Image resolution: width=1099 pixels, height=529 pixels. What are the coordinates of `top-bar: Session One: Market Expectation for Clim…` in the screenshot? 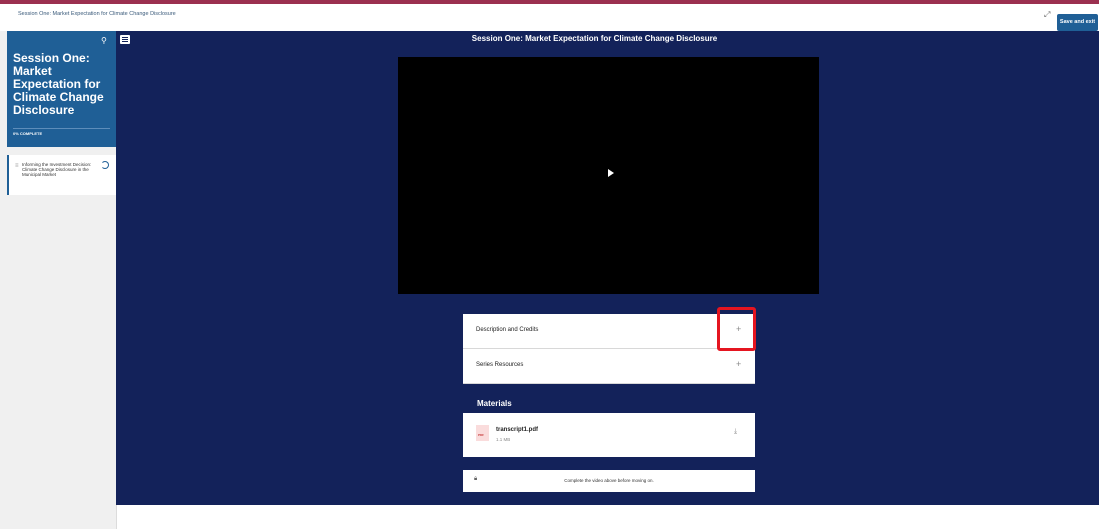 It's located at (549, 18).